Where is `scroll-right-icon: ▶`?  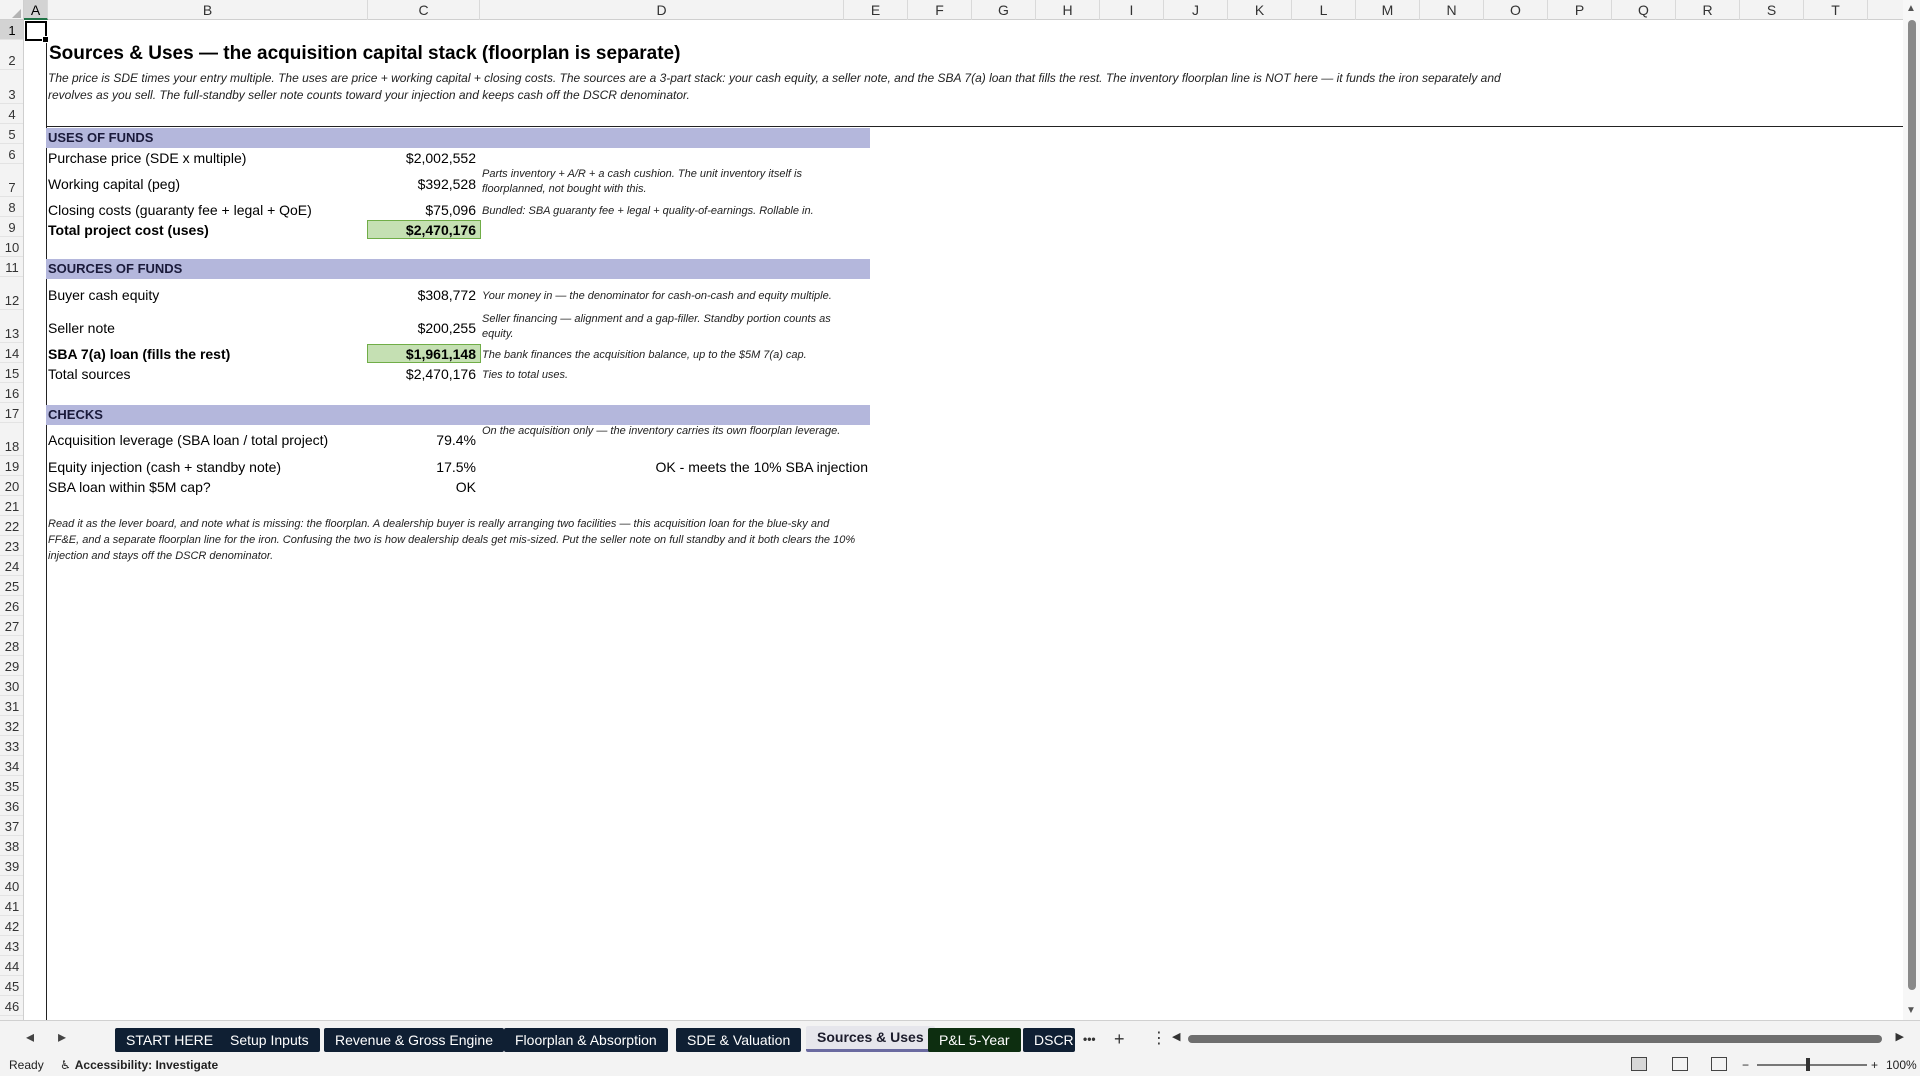 scroll-right-icon: ▶ is located at coordinates (1900, 1036).